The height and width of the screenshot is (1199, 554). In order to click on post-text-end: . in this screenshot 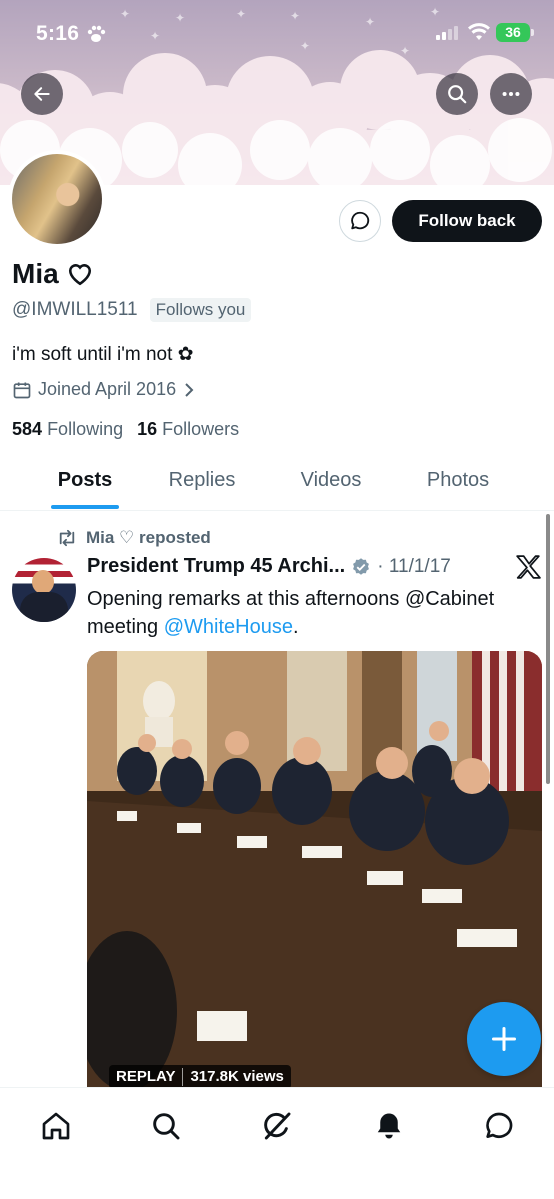, I will do `click(295, 627)`.